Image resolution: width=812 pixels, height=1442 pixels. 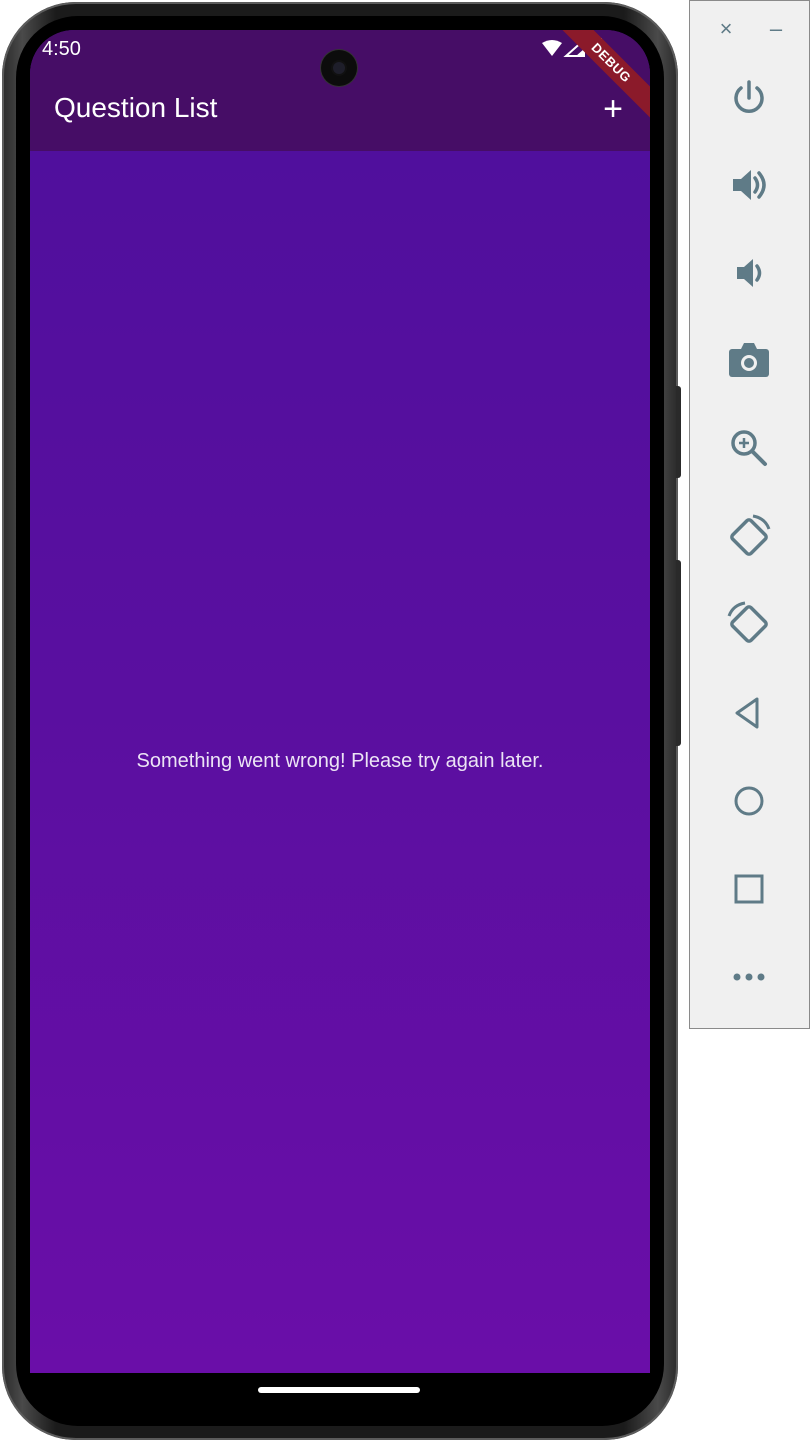 I want to click on volume-up-icon, so click(x=749, y=185).